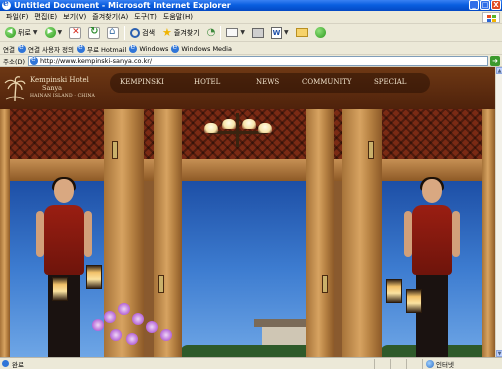  I want to click on menu-favorites: 즐겨찾기(A), so click(110, 17).